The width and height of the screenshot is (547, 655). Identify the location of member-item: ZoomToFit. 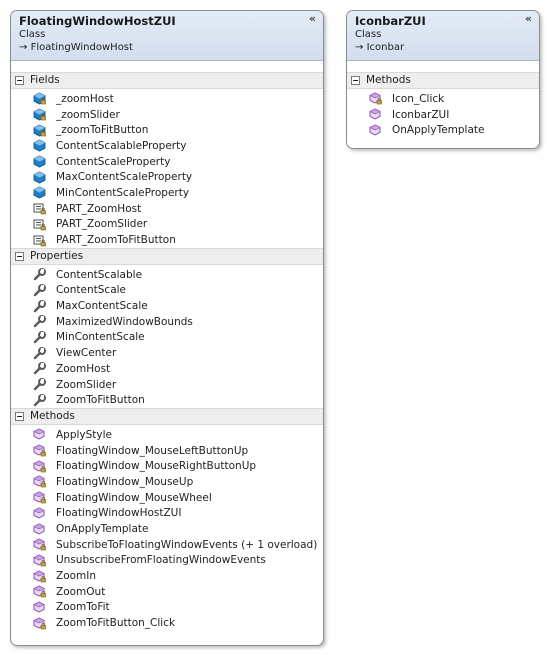
(167, 608).